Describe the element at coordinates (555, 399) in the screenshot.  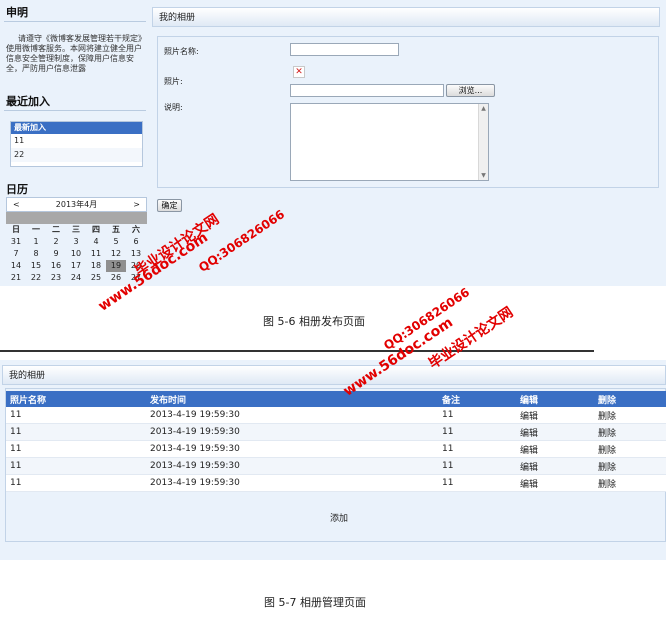
I see `column-header: 编辑` at that location.